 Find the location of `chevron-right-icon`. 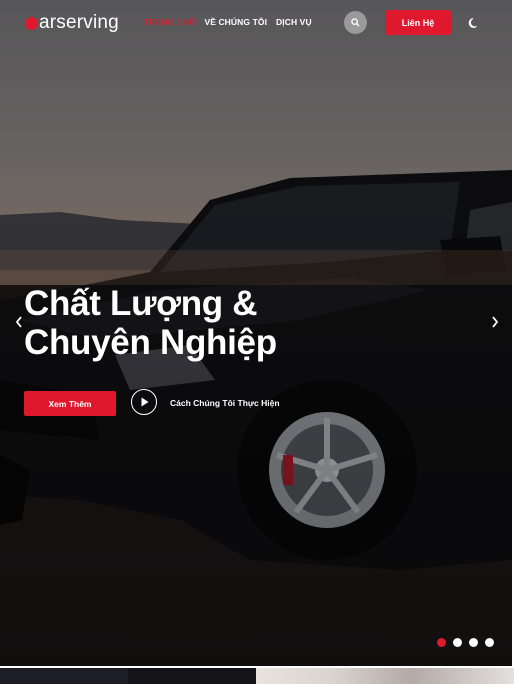

chevron-right-icon is located at coordinates (495, 322).